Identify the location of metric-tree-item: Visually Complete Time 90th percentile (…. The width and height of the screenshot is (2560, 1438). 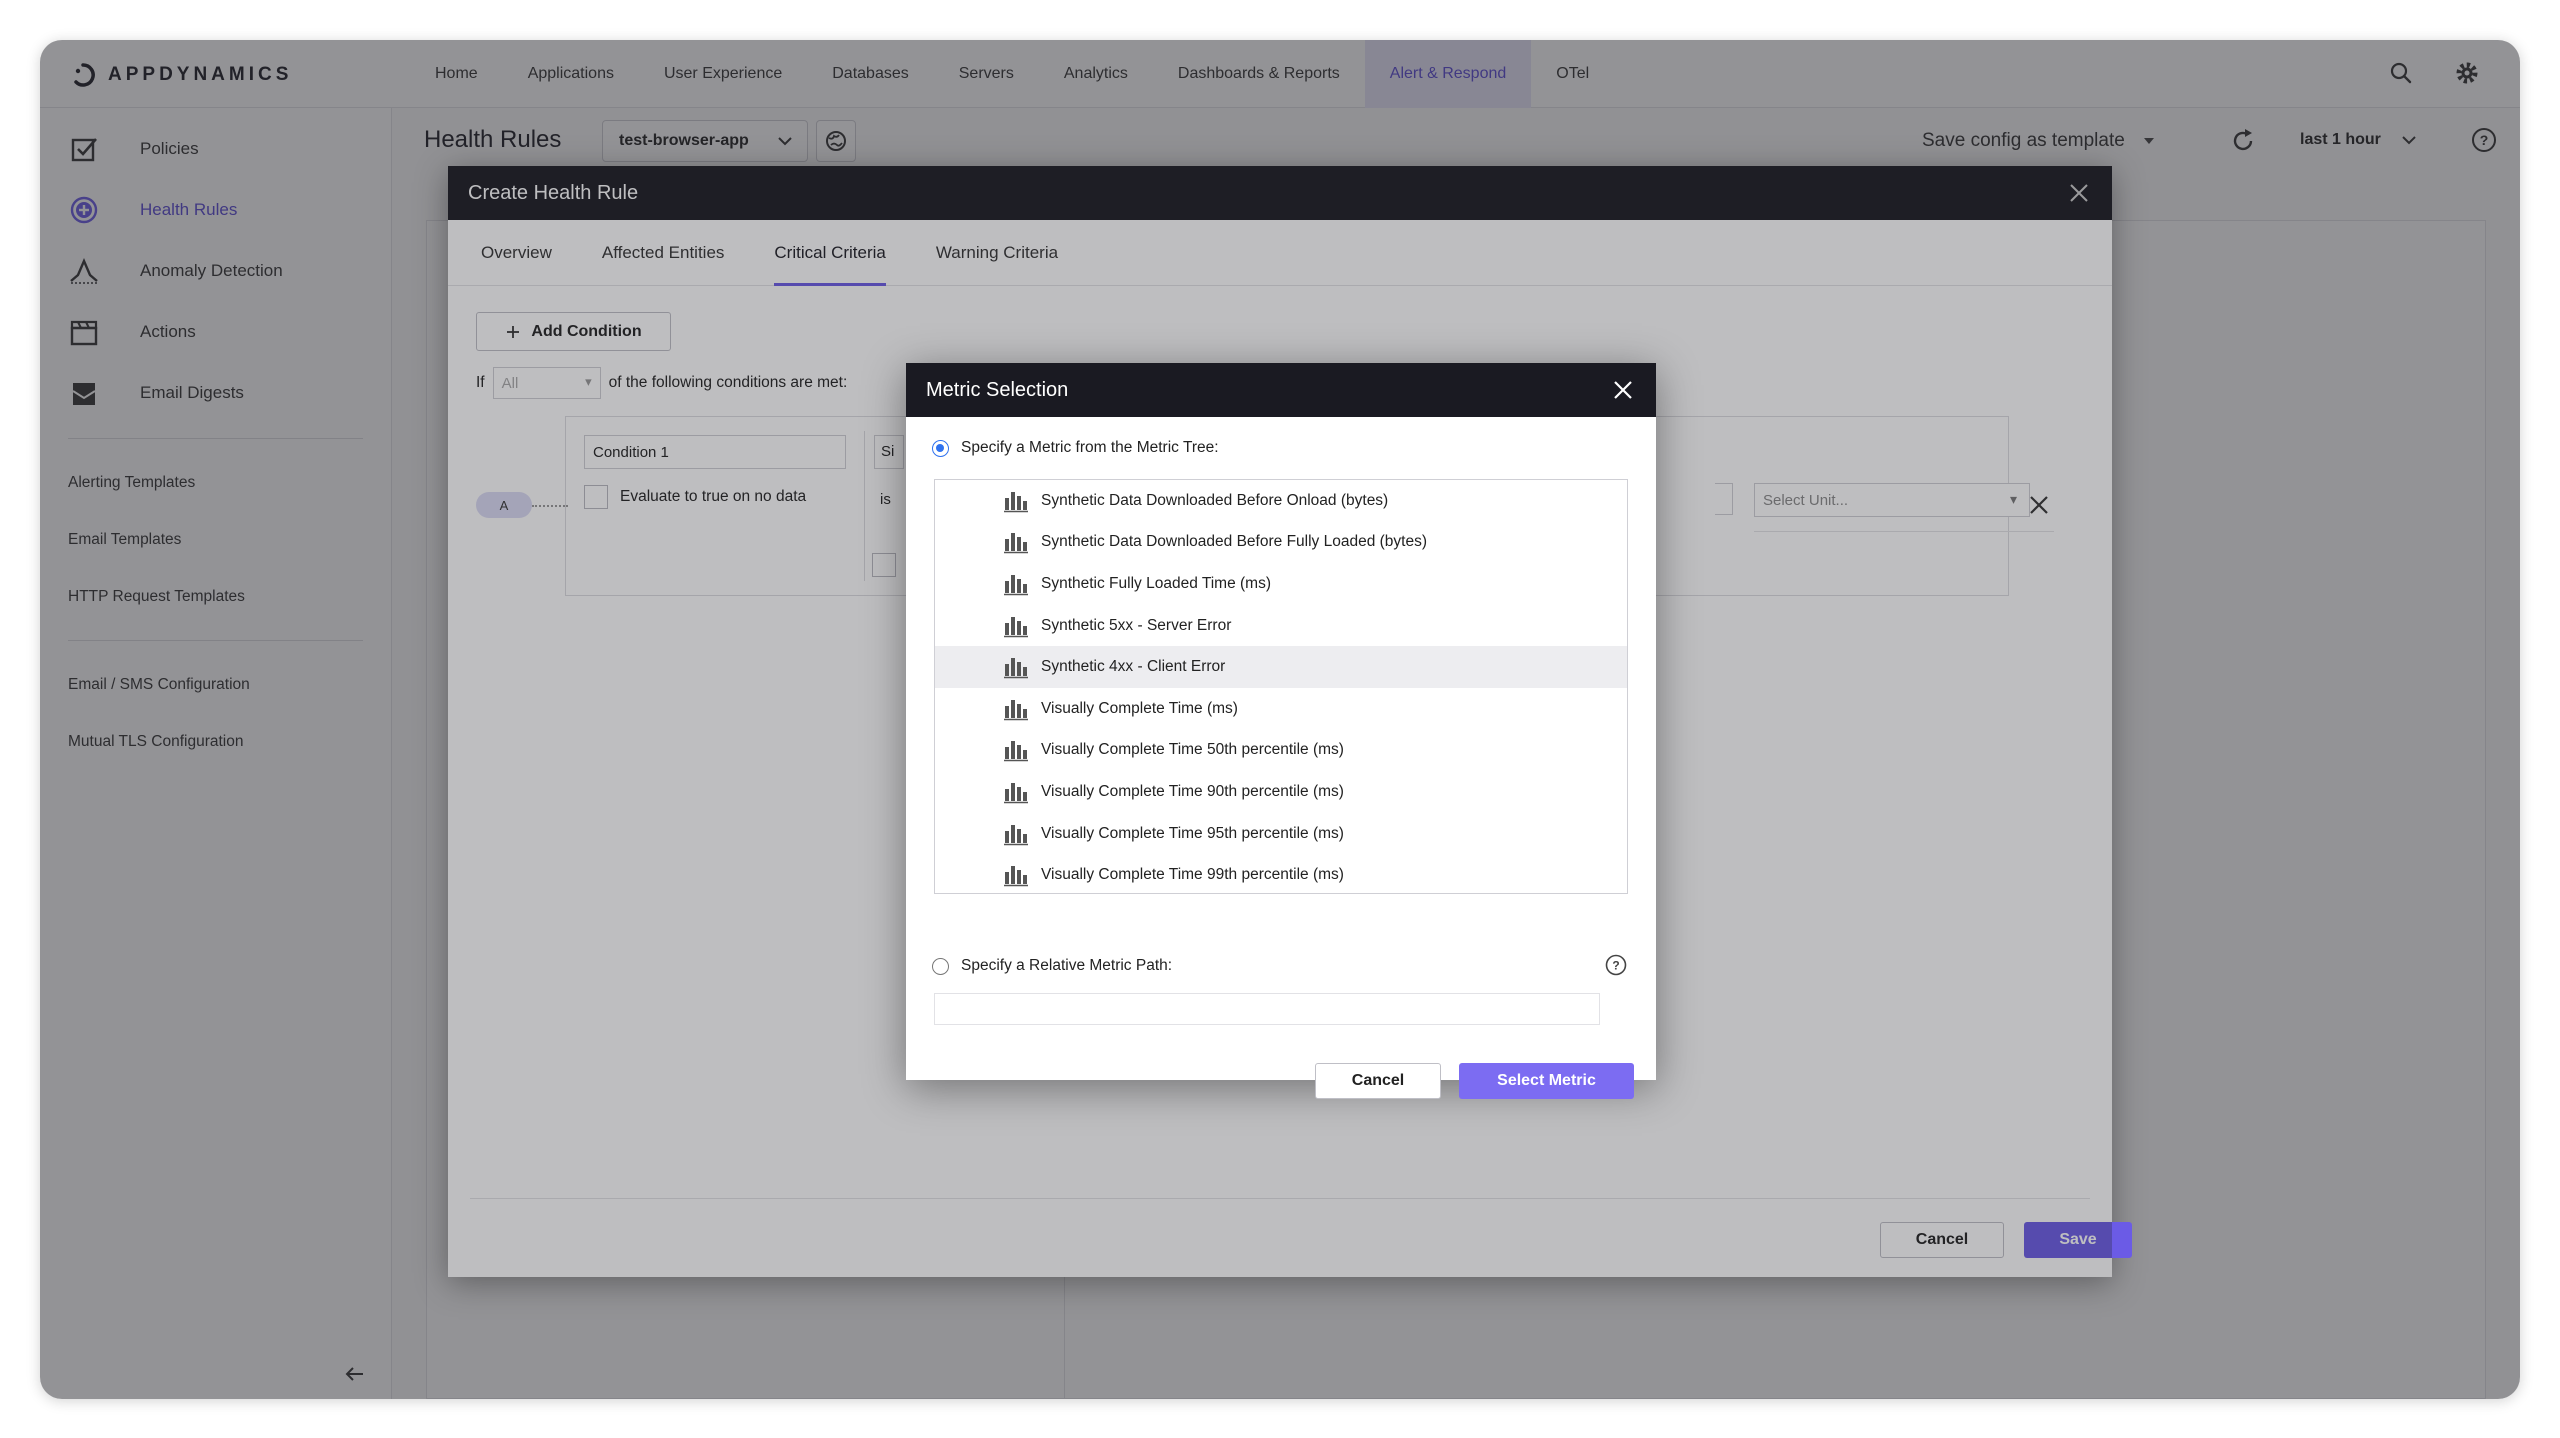
(1281, 792).